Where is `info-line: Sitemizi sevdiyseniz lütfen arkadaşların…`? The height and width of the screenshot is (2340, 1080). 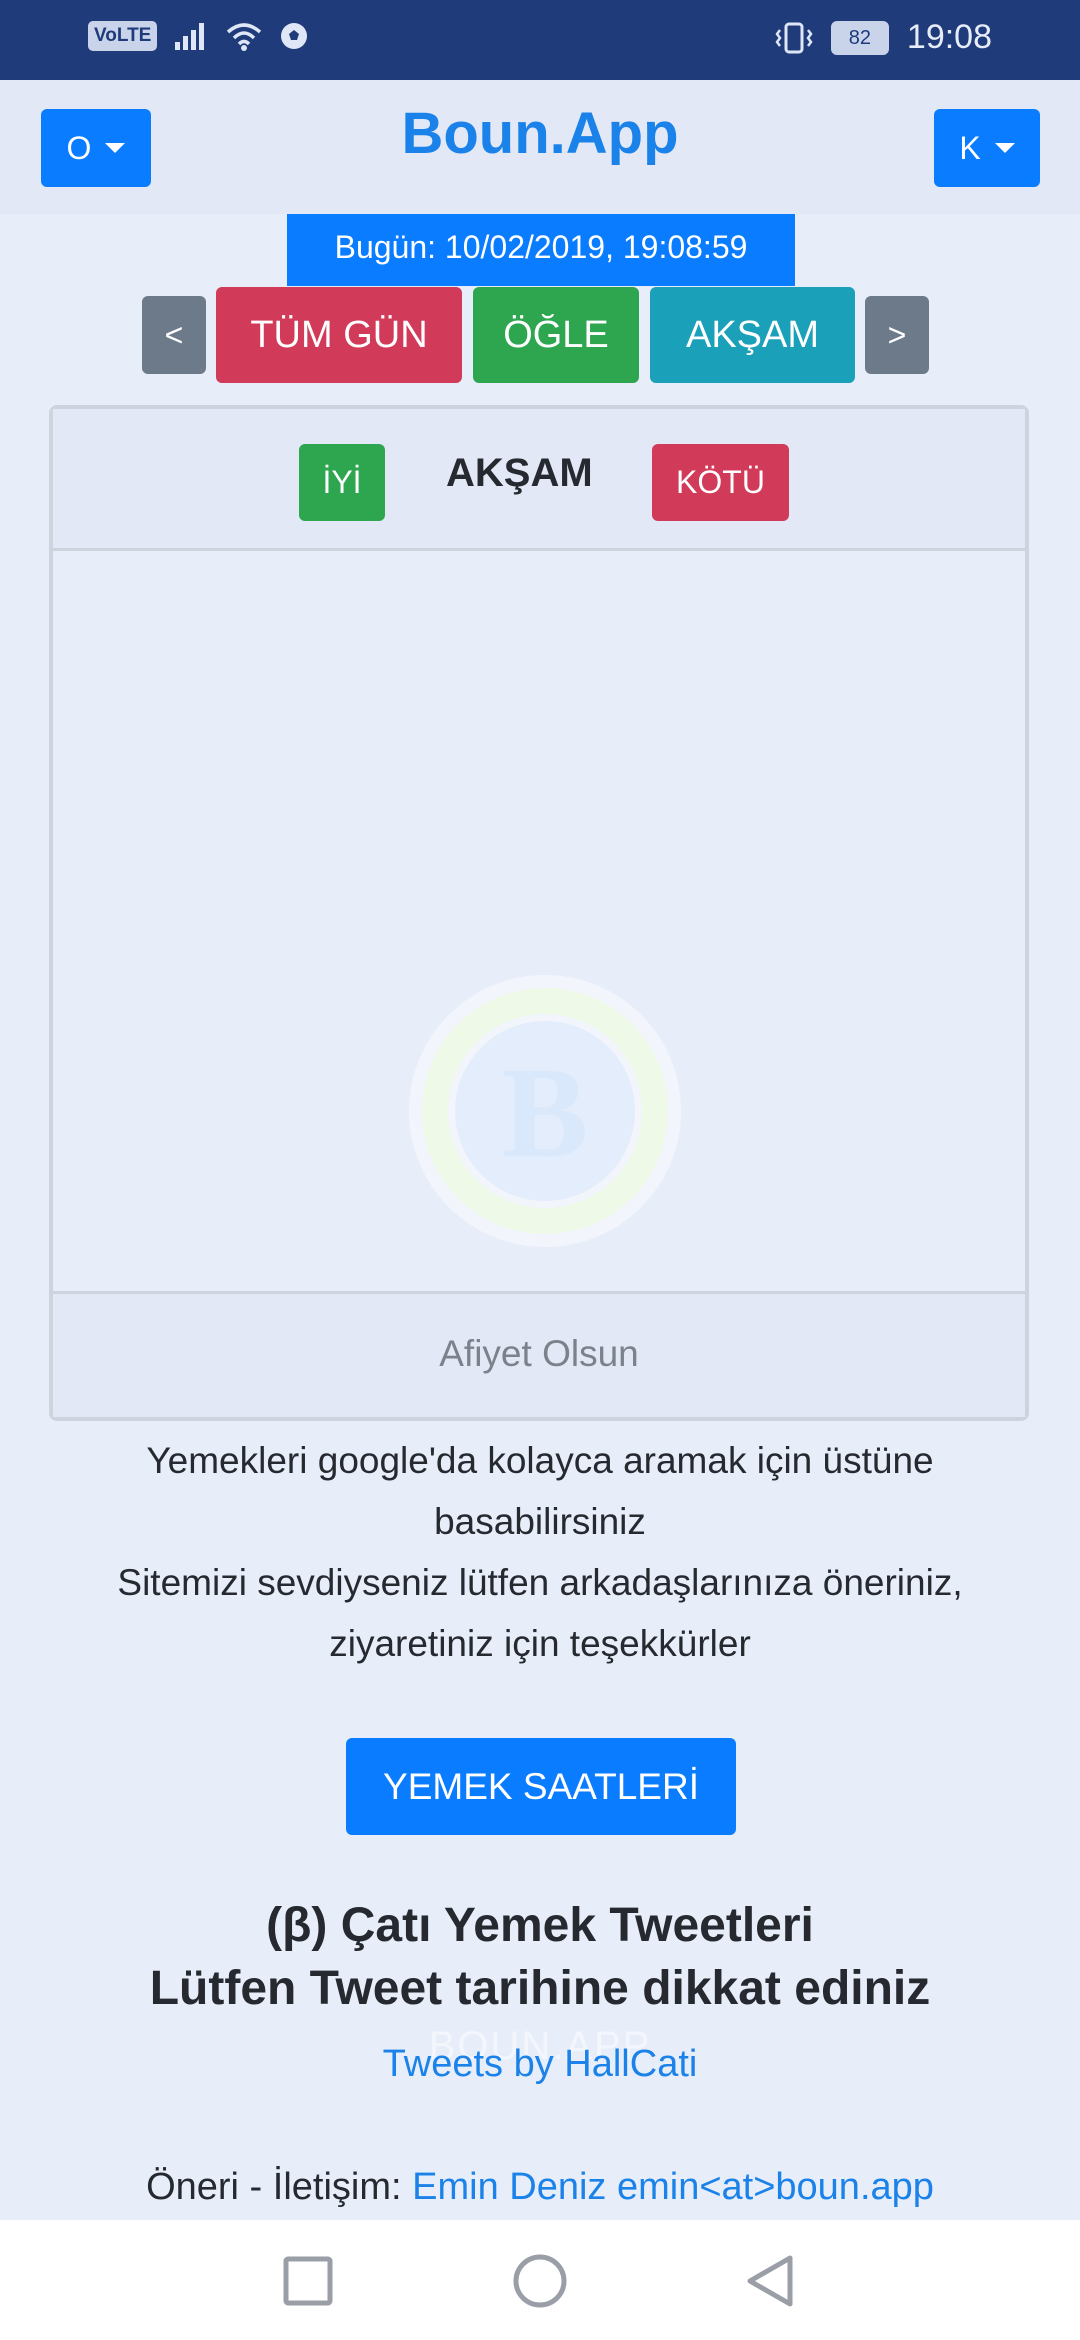
info-line: Sitemizi sevdiyseniz lütfen arkadaşların… is located at coordinates (540, 1582).